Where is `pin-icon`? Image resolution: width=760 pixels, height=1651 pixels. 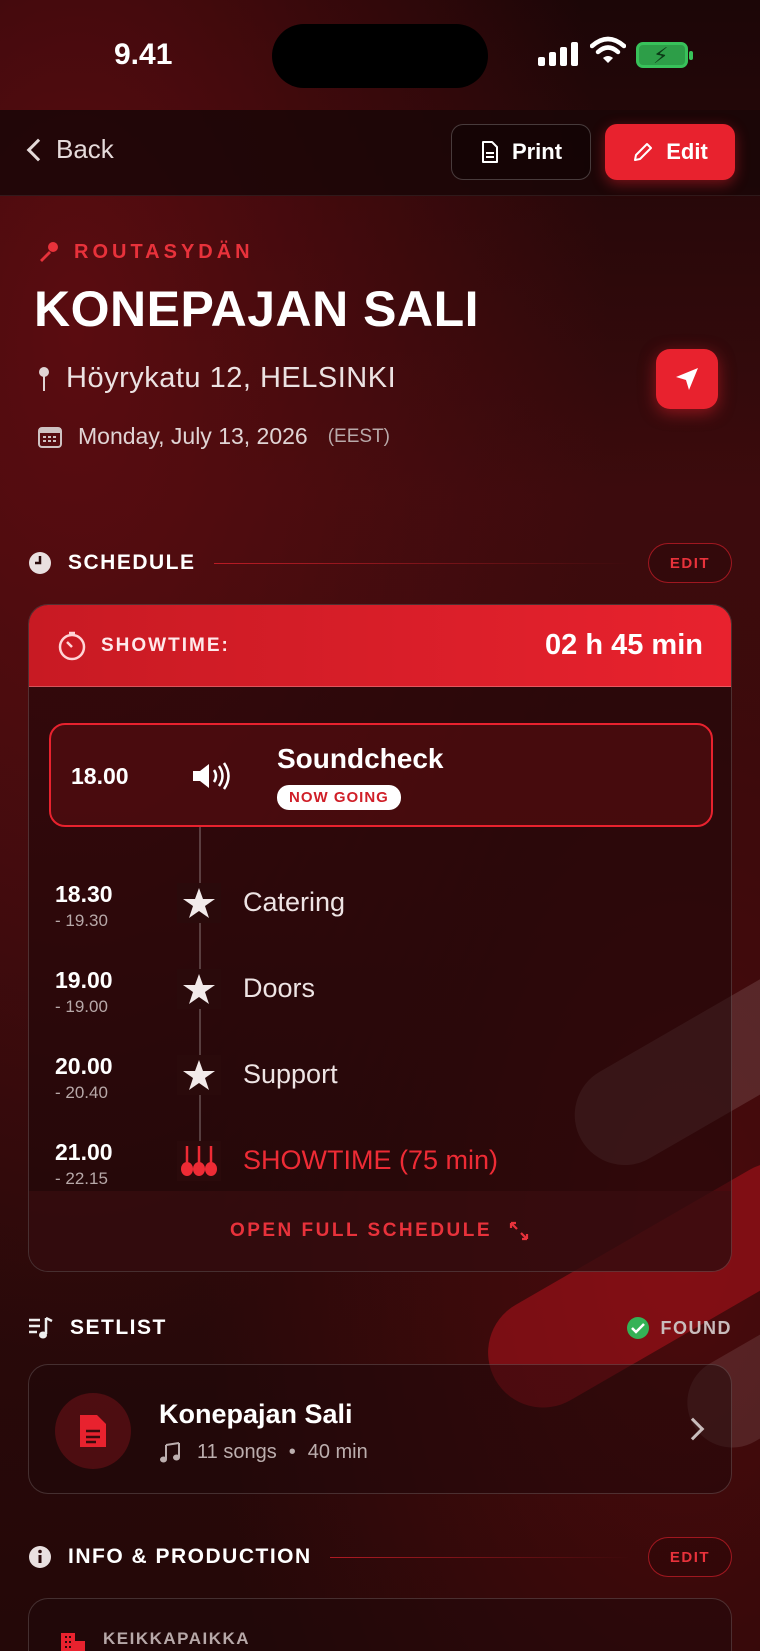 pin-icon is located at coordinates (44, 378).